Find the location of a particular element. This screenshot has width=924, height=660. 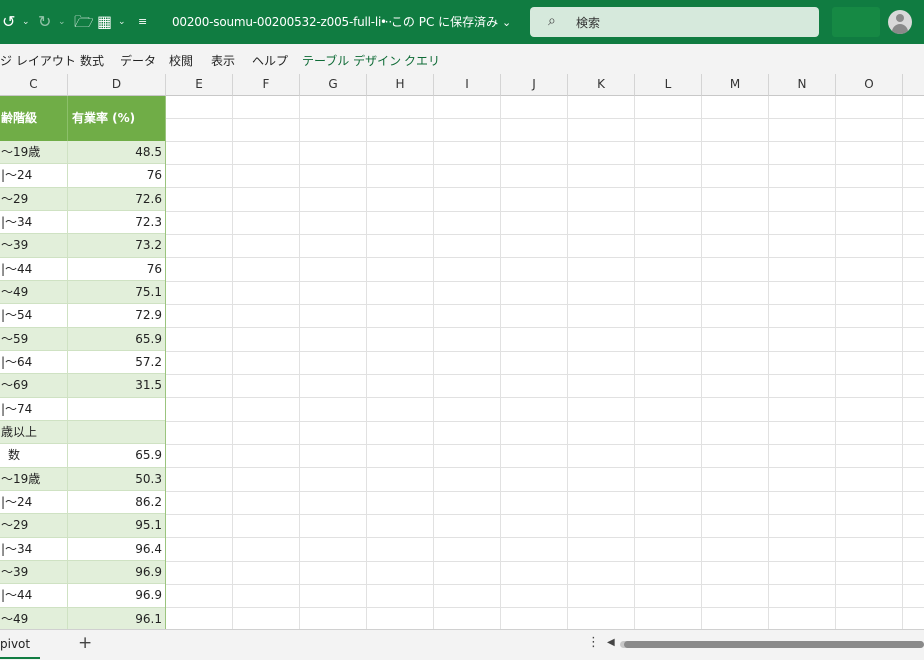

table-row: ～49 96.1 is located at coordinates (82, 618).